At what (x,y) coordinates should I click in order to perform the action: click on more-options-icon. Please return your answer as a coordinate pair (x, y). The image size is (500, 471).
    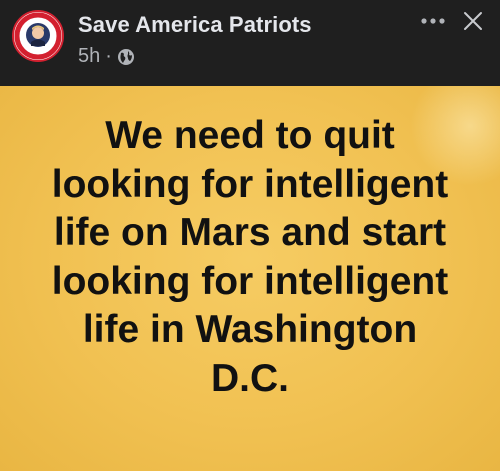
    Looking at the image, I should click on (433, 21).